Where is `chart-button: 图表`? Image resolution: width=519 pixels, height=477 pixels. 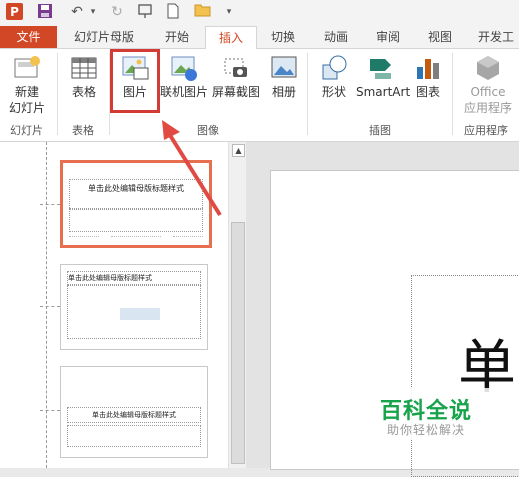 chart-button: 图表 is located at coordinates (428, 76).